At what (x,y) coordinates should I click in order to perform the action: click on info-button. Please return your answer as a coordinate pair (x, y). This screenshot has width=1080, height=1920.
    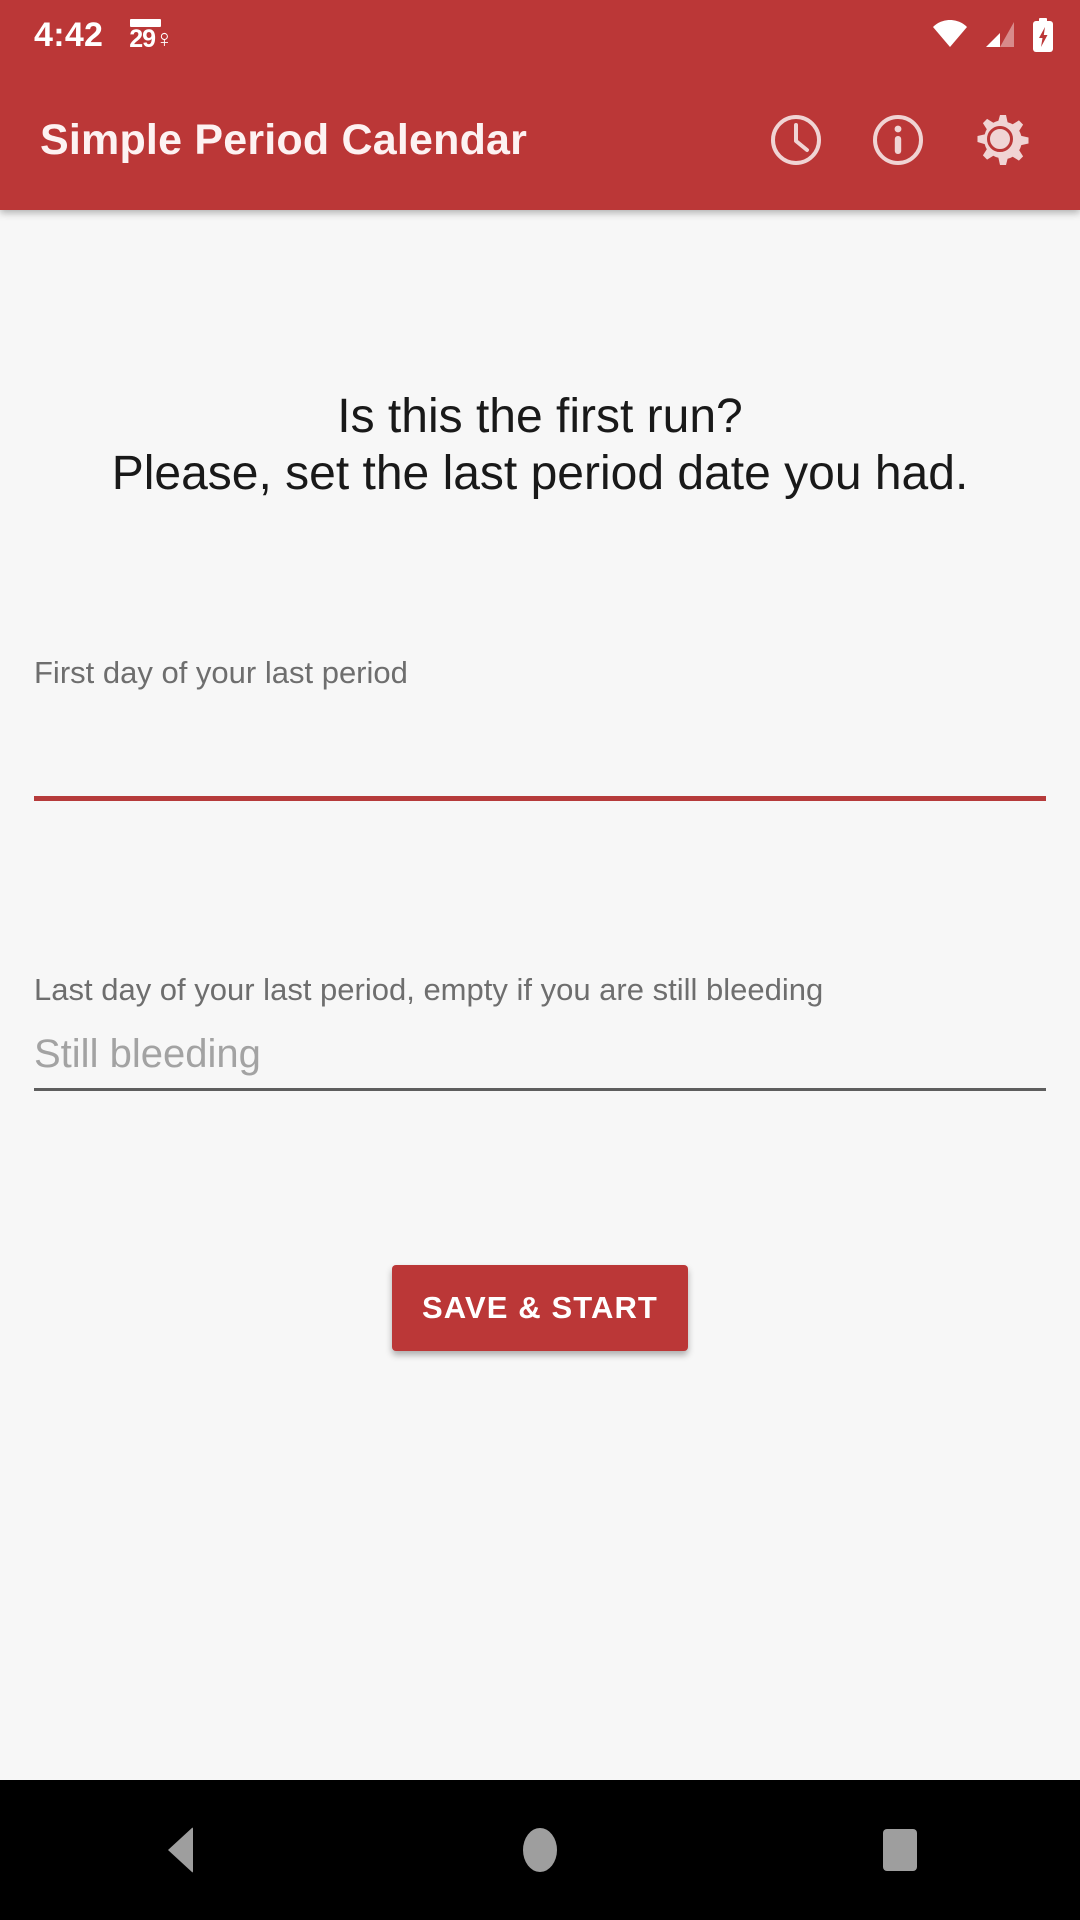
    Looking at the image, I should click on (898, 140).